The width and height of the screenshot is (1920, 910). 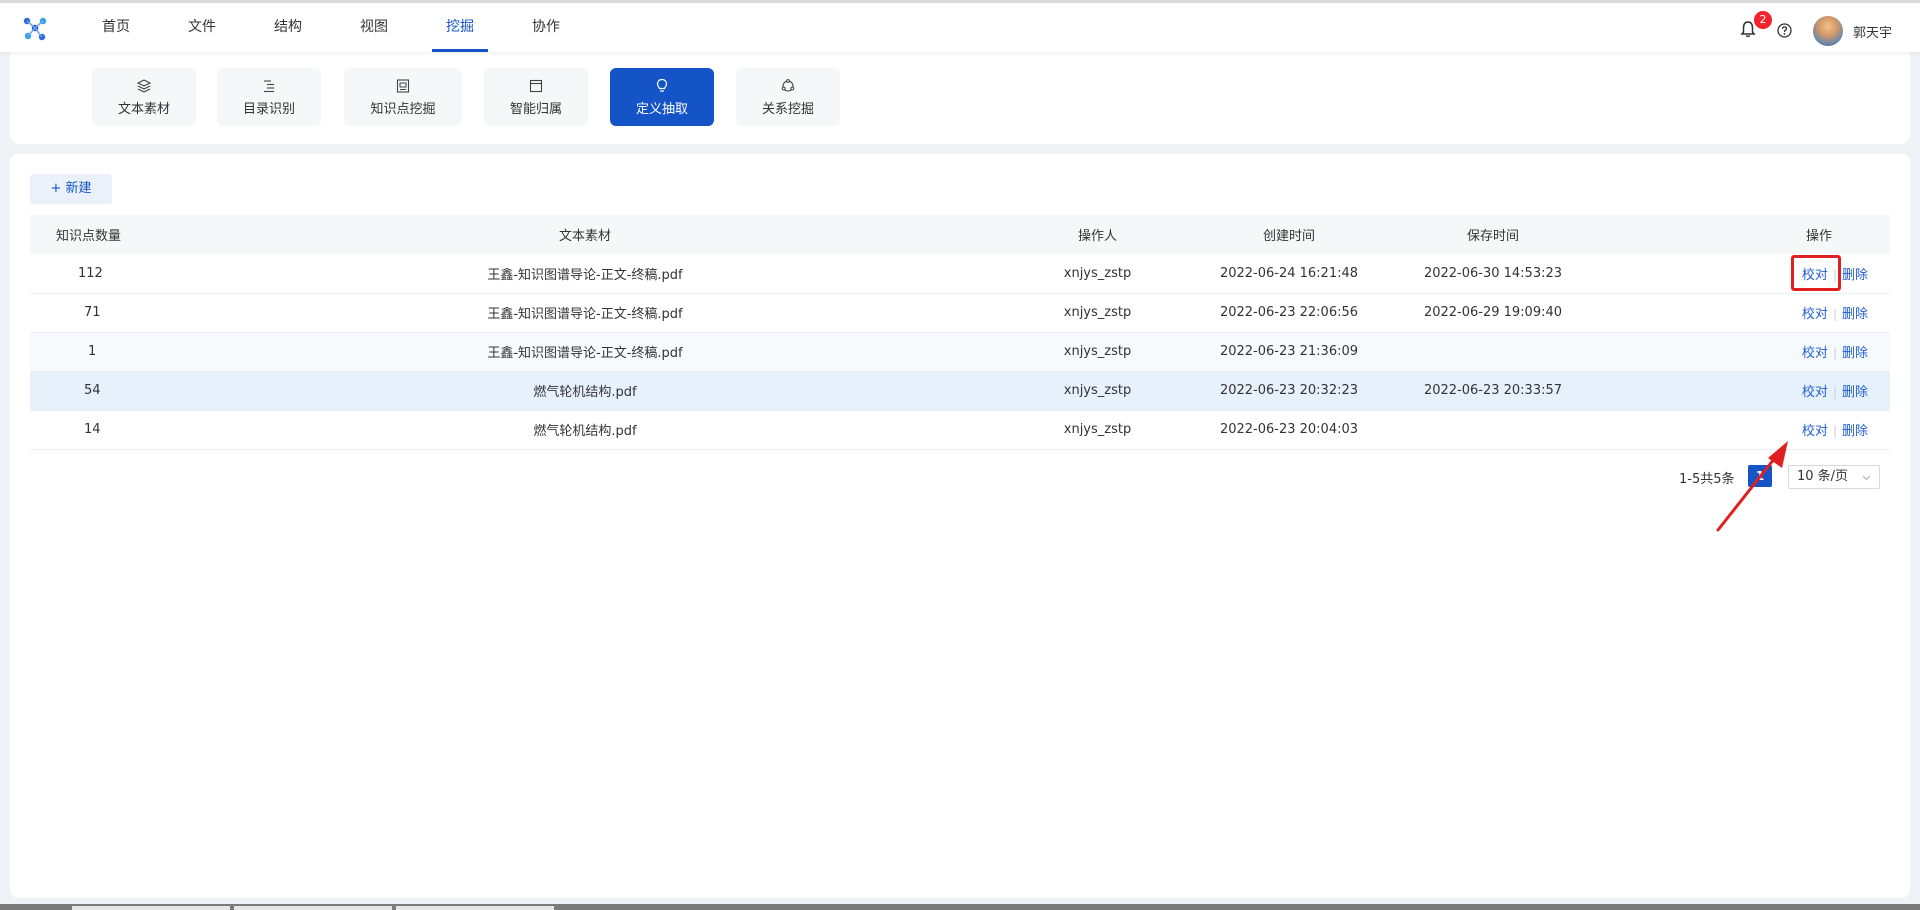 I want to click on help-icon, so click(x=1784, y=30).